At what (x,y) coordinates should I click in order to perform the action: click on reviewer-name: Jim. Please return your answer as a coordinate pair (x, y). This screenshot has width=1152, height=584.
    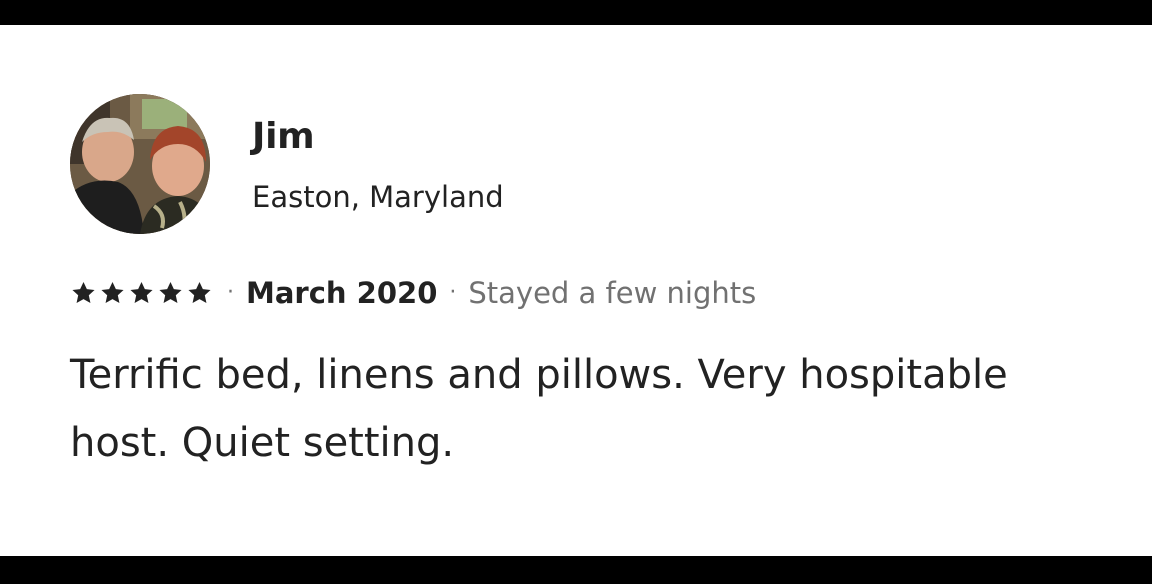
    Looking at the image, I should click on (283, 136).